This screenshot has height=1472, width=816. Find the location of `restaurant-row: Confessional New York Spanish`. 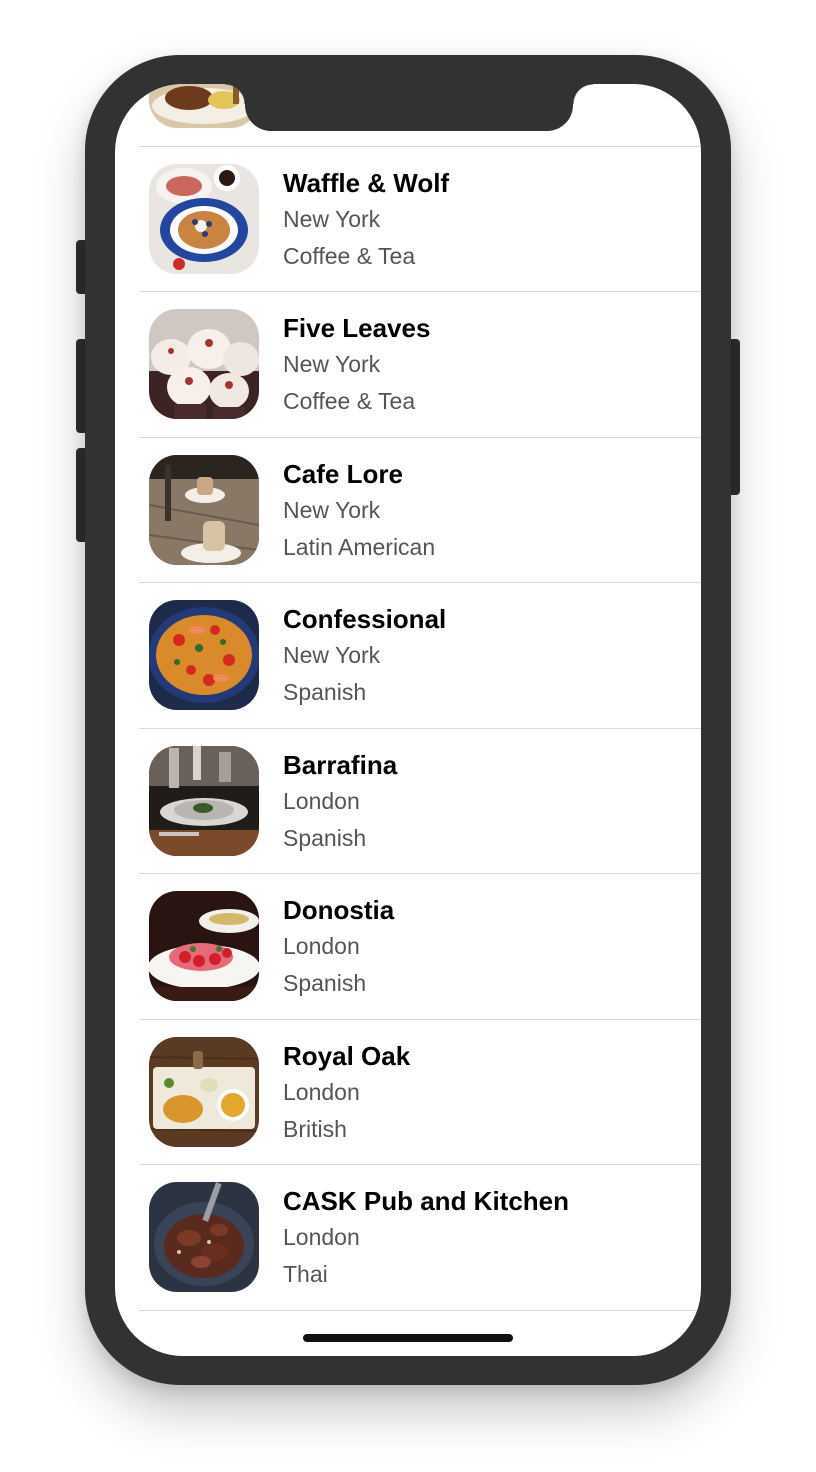

restaurant-row: Confessional New York Spanish is located at coordinates (420, 656).